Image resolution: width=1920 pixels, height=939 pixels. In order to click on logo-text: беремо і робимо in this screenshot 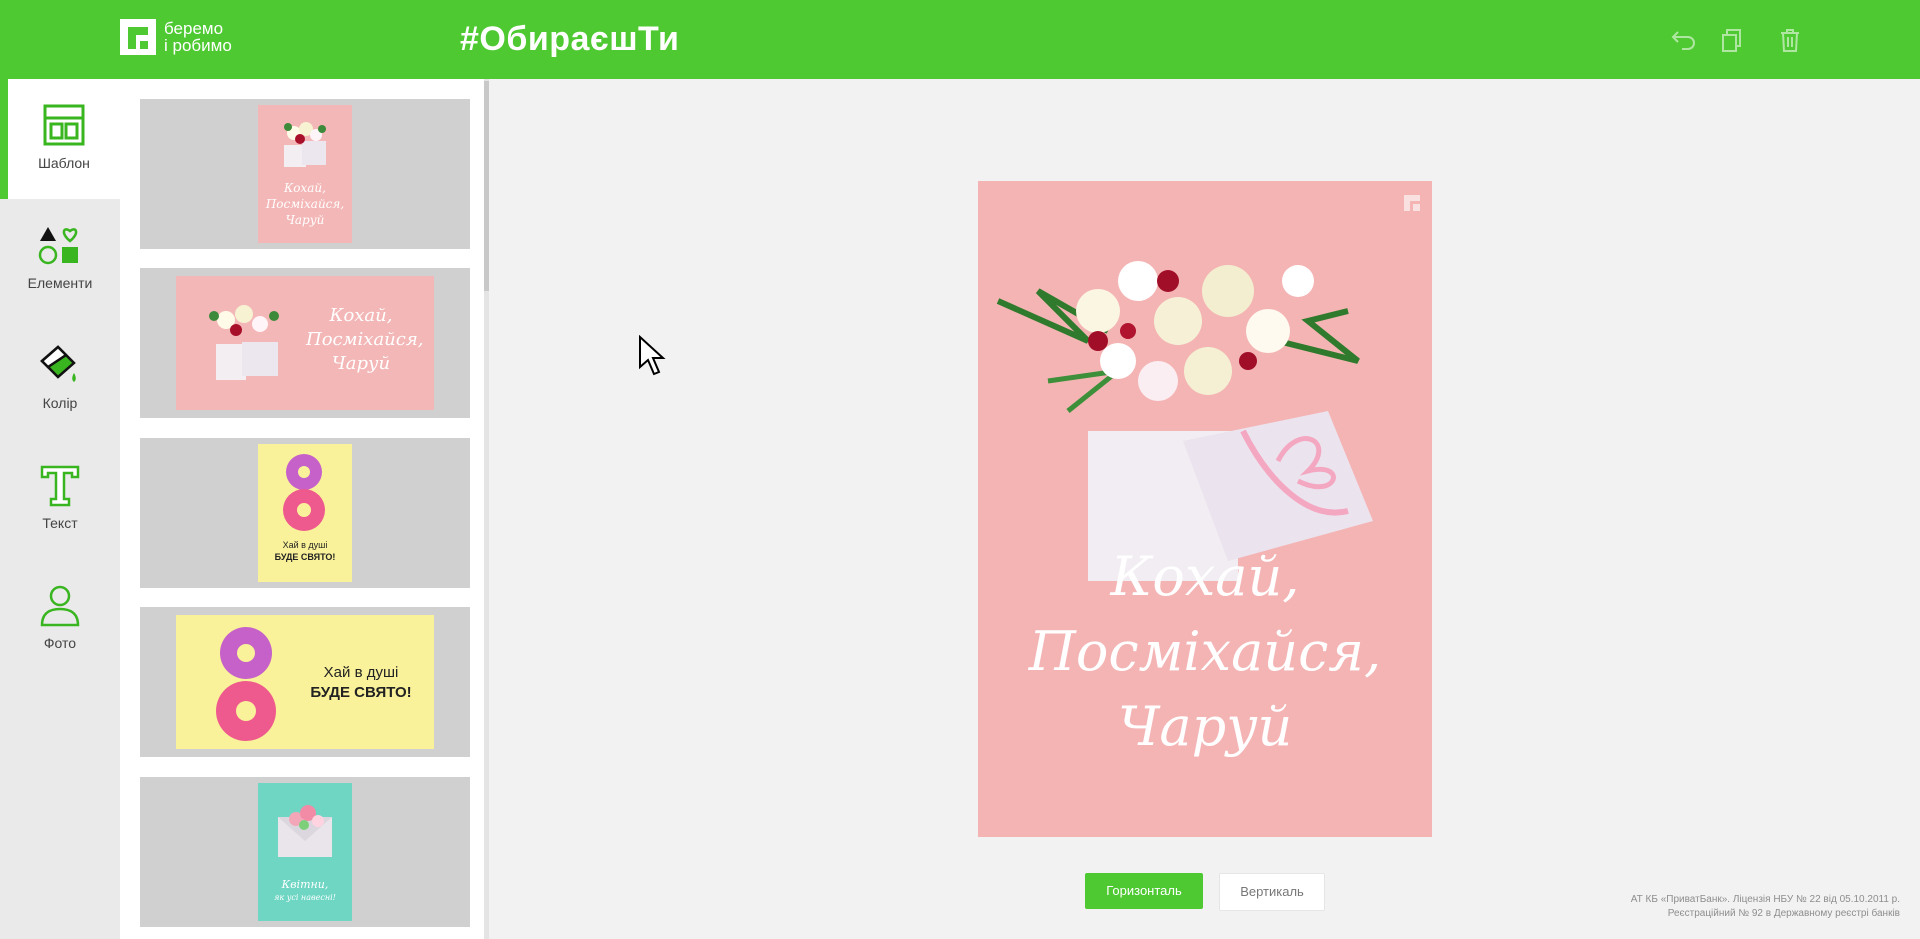, I will do `click(198, 37)`.